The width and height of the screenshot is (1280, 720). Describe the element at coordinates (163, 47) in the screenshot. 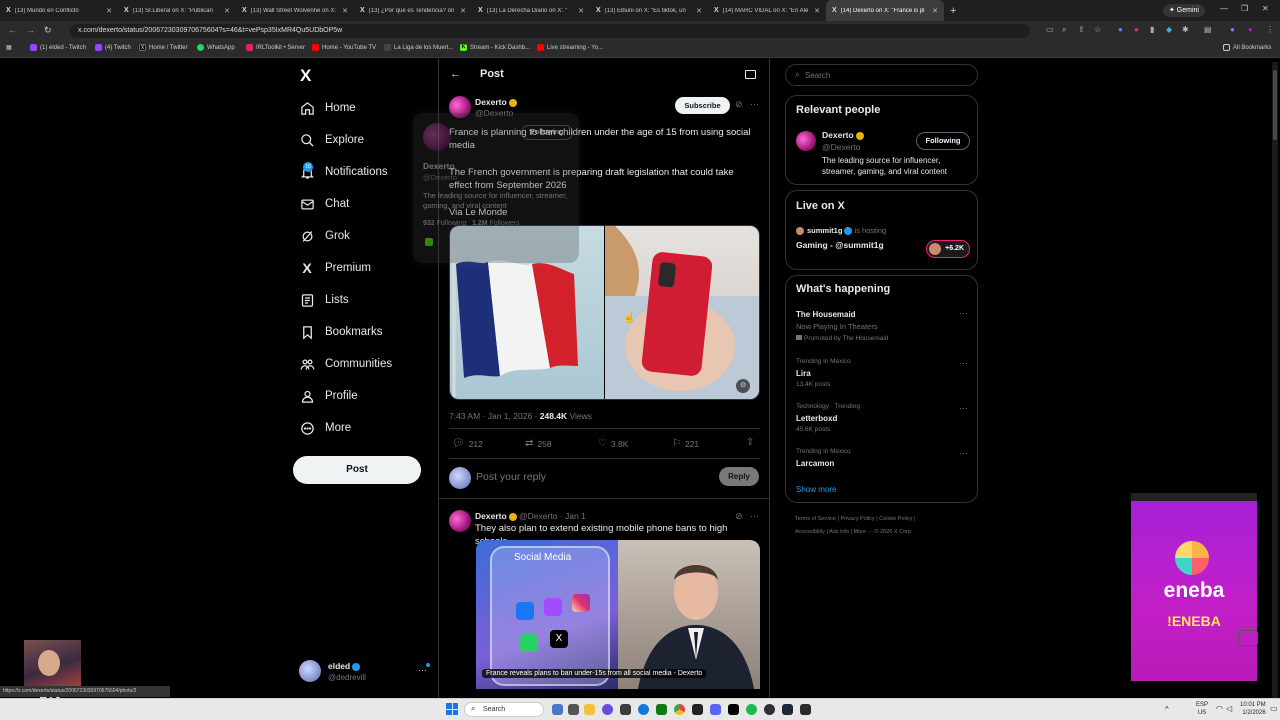

I see `bookmark-item: X Home / Twitter` at that location.